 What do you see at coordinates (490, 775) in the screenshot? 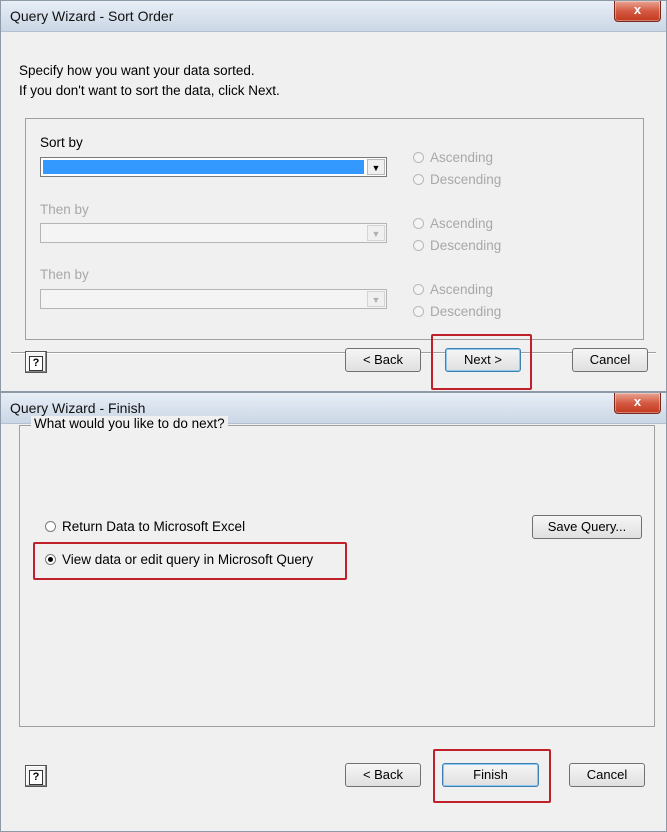
I see `finish-button: Finish` at bounding box center [490, 775].